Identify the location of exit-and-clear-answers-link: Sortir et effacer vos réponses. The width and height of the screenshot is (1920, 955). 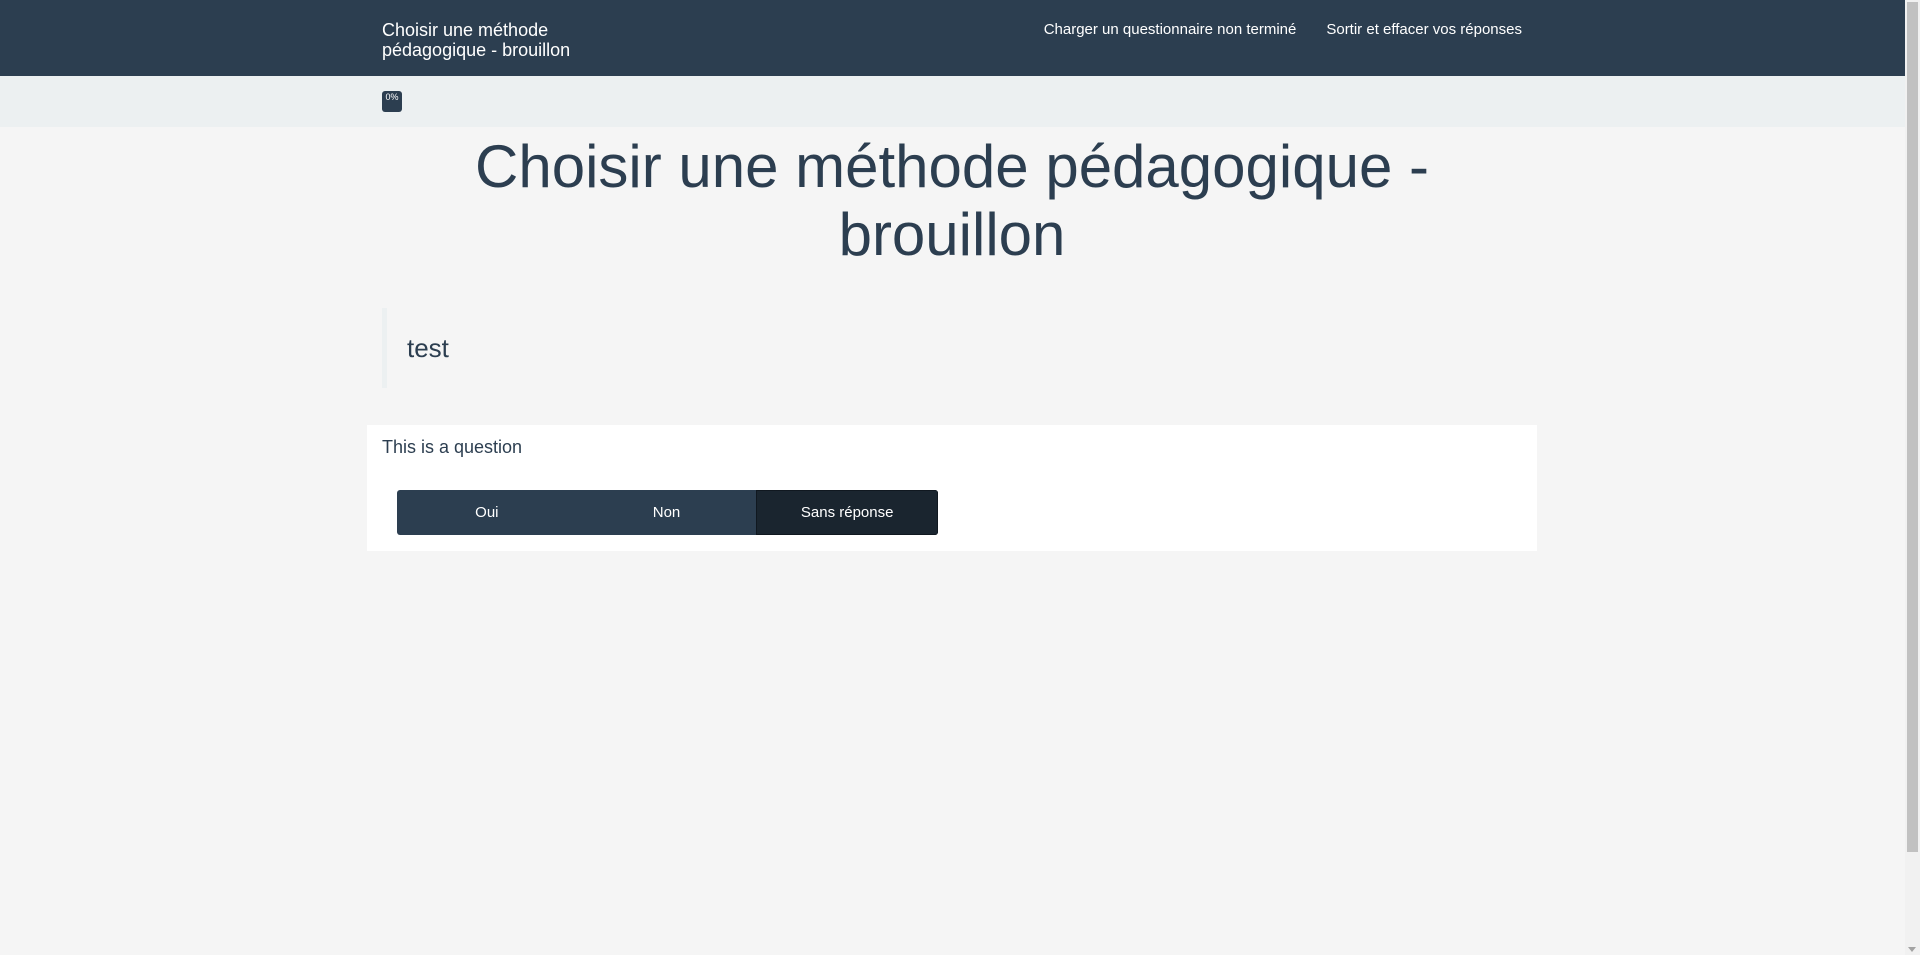
(1424, 30).